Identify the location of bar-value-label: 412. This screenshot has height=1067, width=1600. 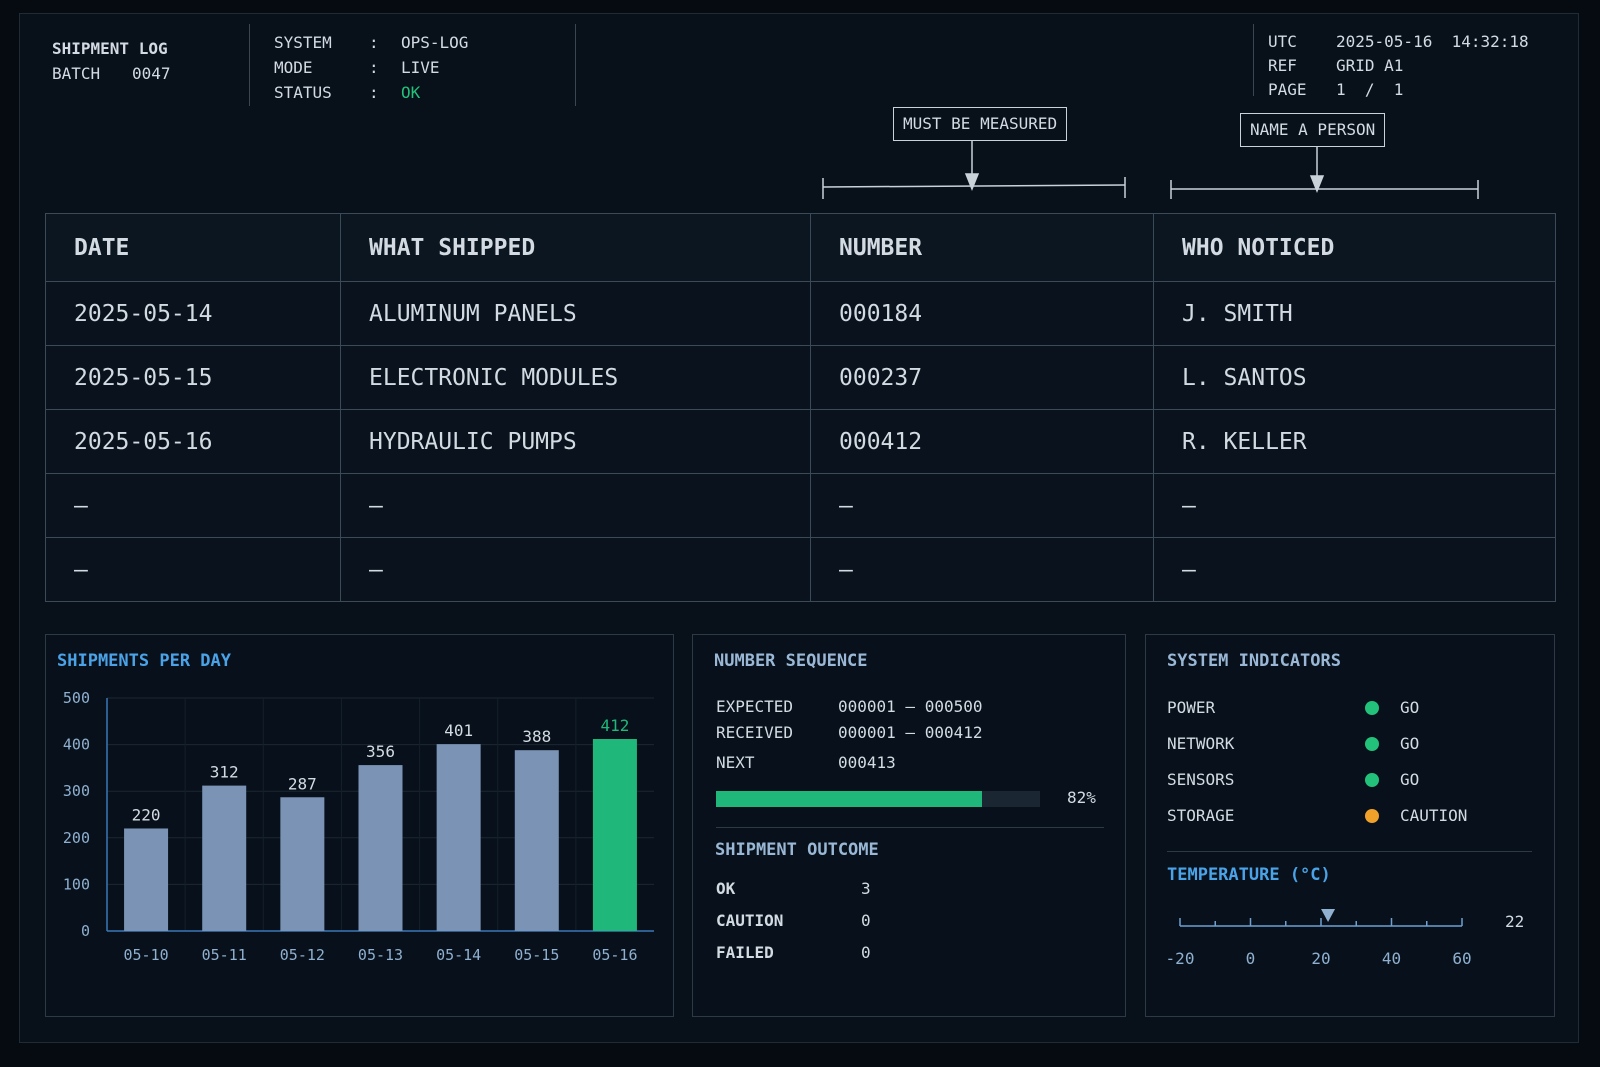
(614, 725).